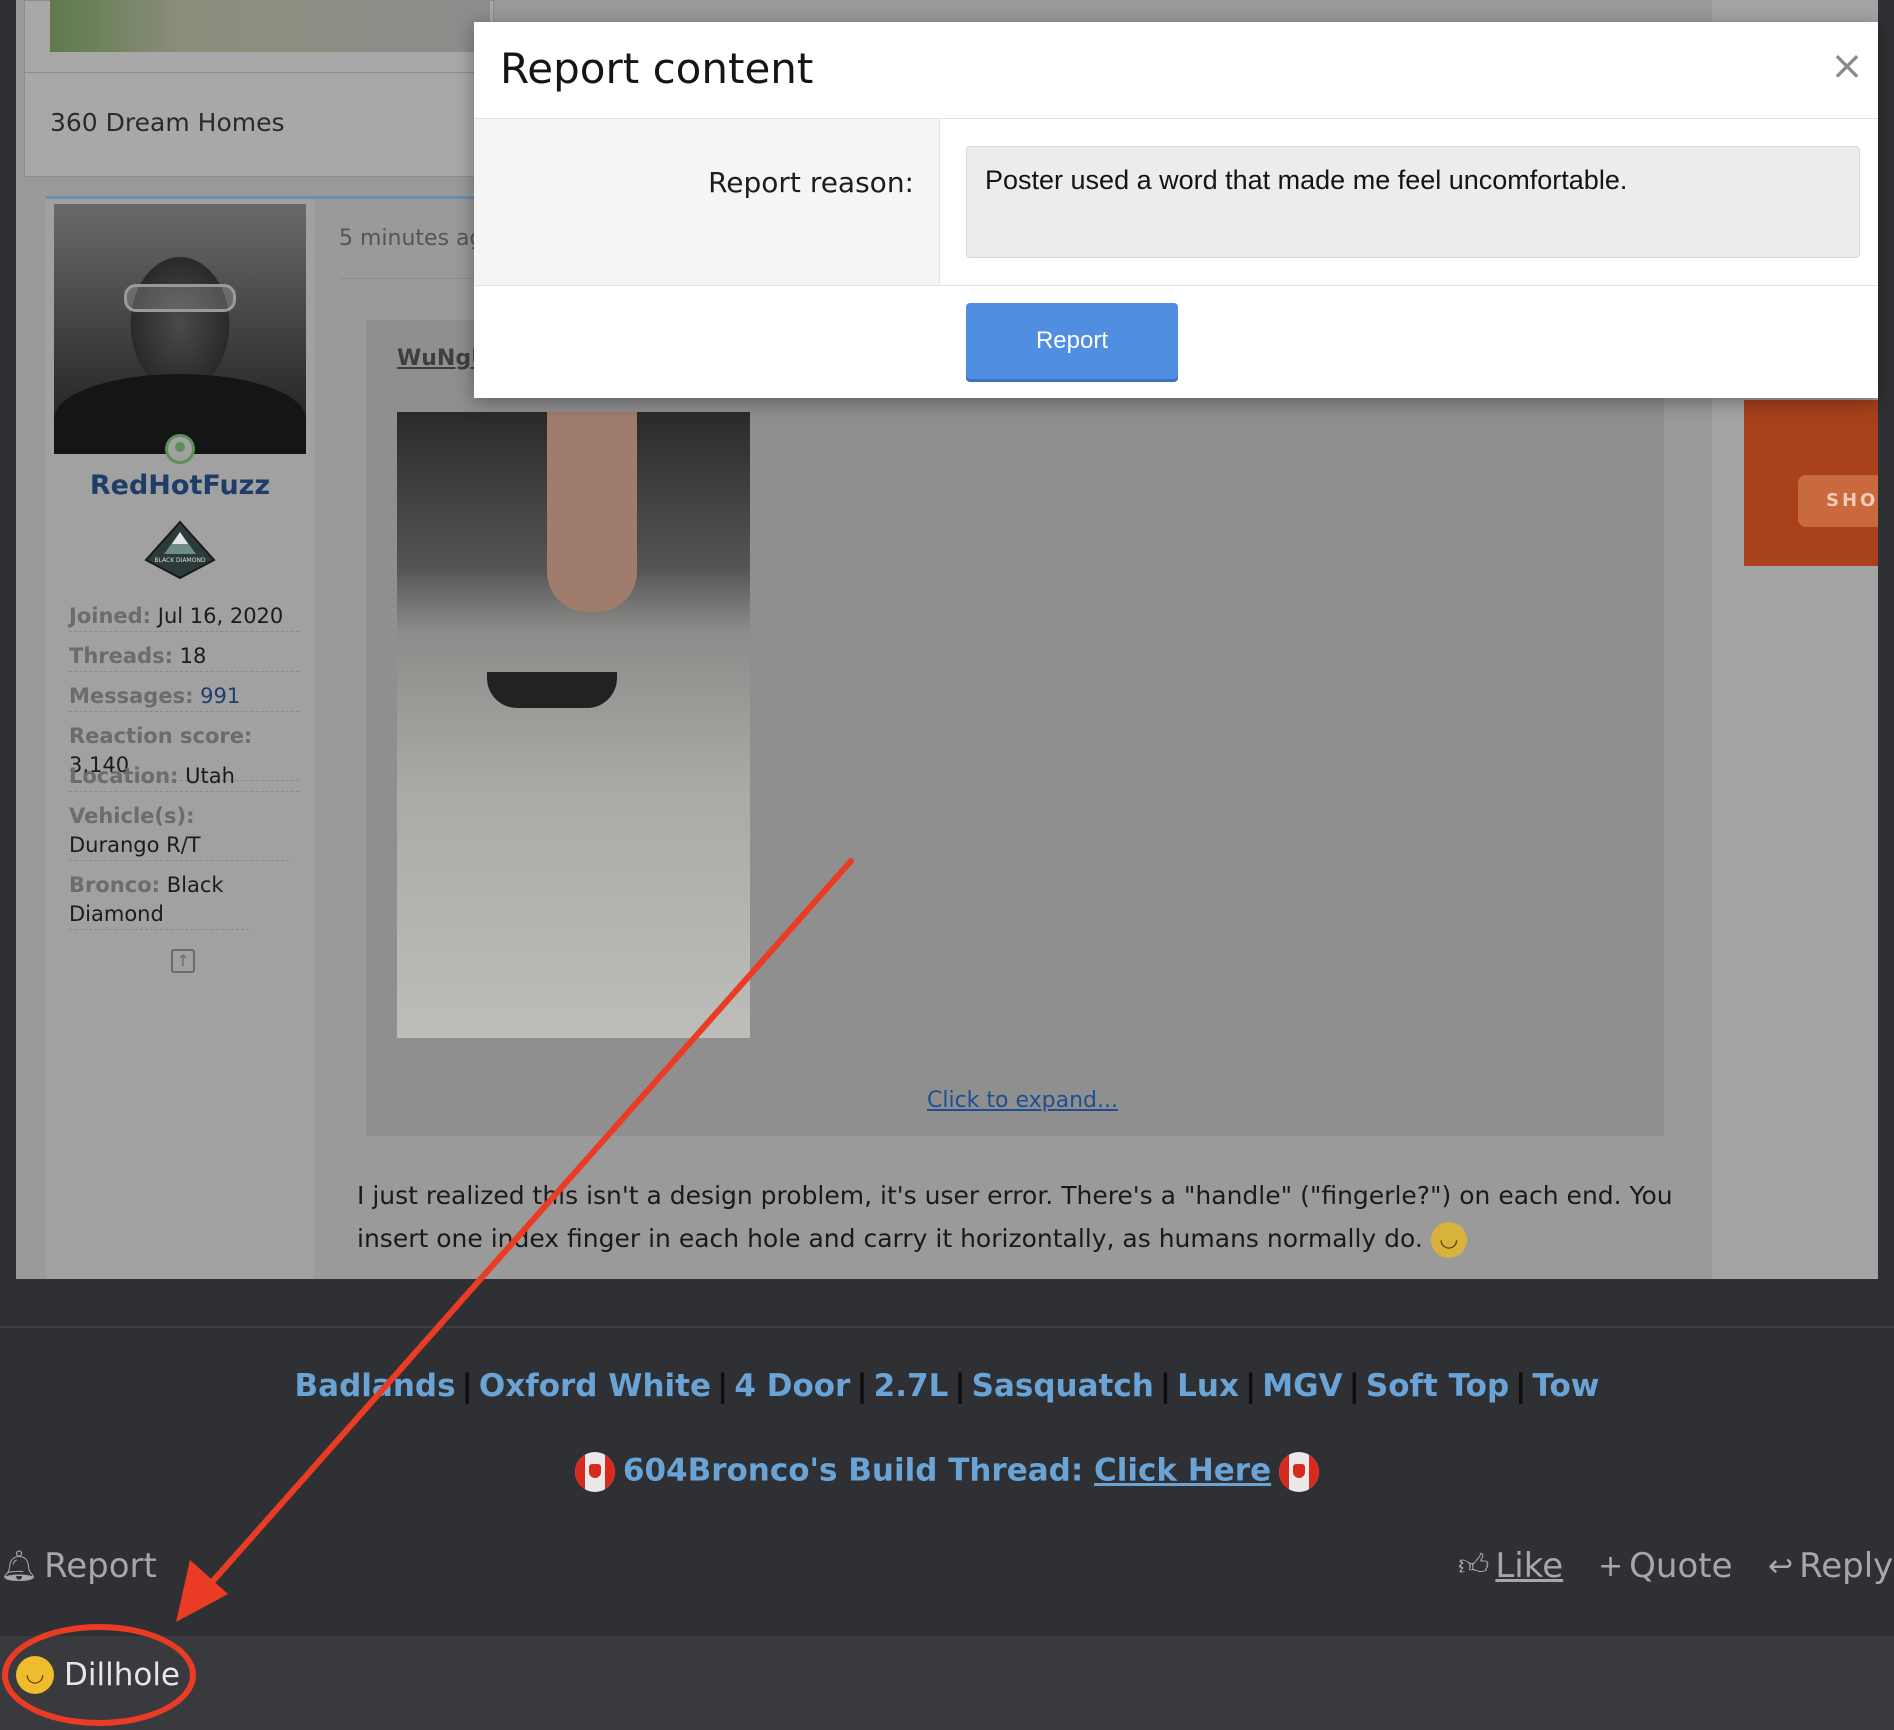 This screenshot has width=1894, height=1730. I want to click on report-submit-button: Report, so click(1072, 341).